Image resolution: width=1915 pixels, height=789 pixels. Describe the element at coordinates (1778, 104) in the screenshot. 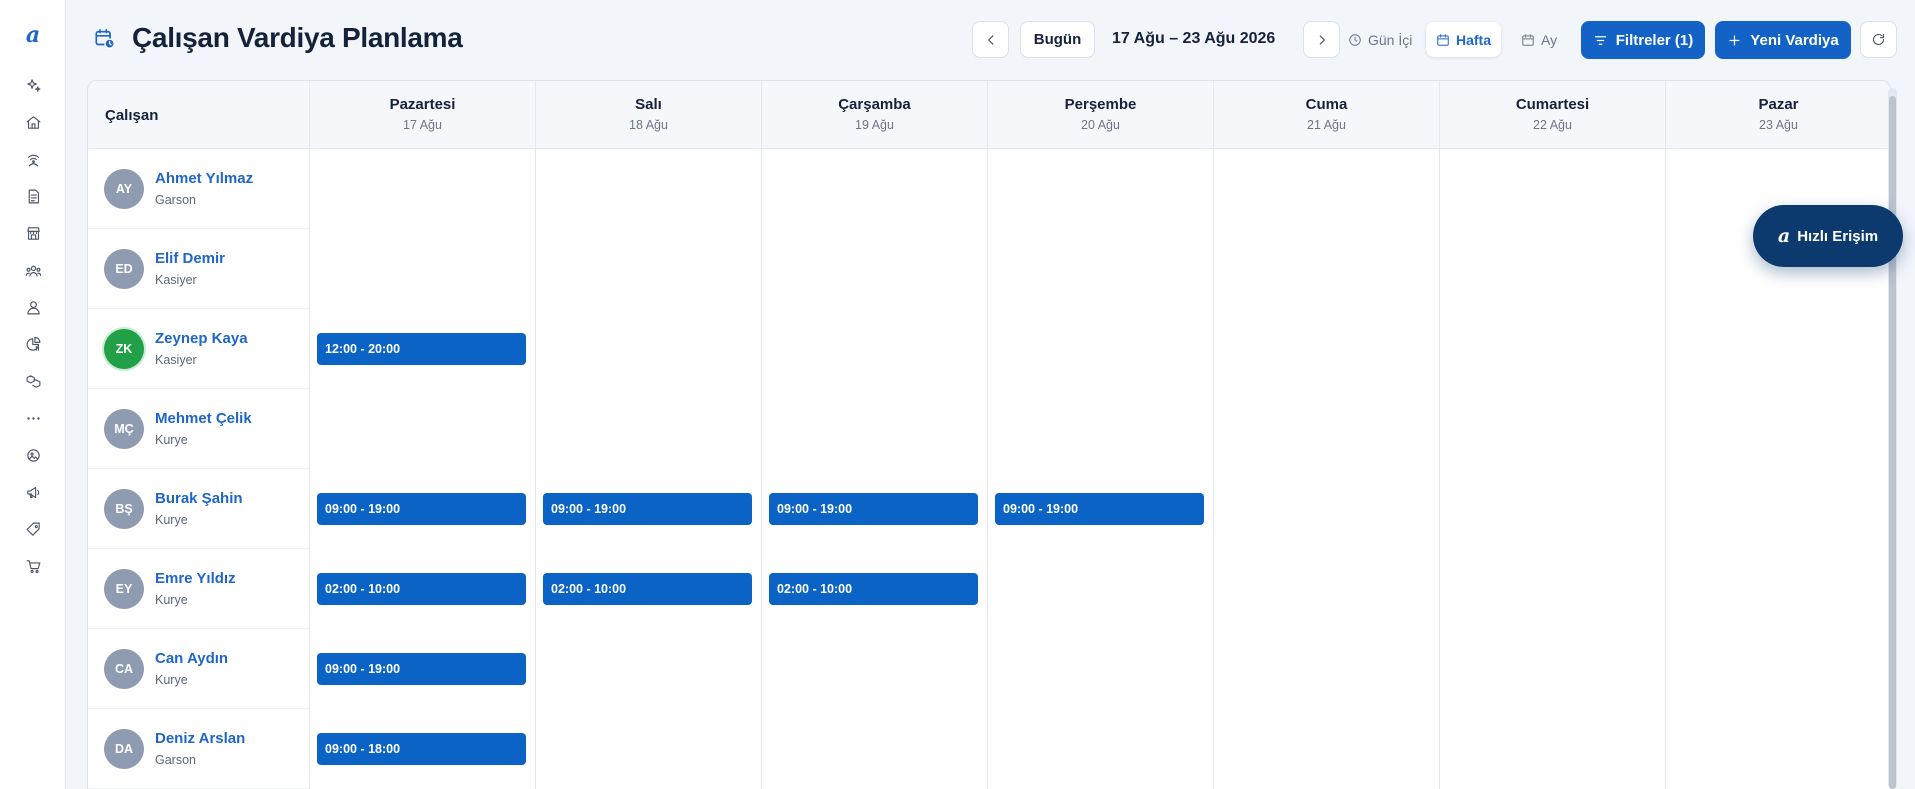

I see `day-name: Pazar` at that location.